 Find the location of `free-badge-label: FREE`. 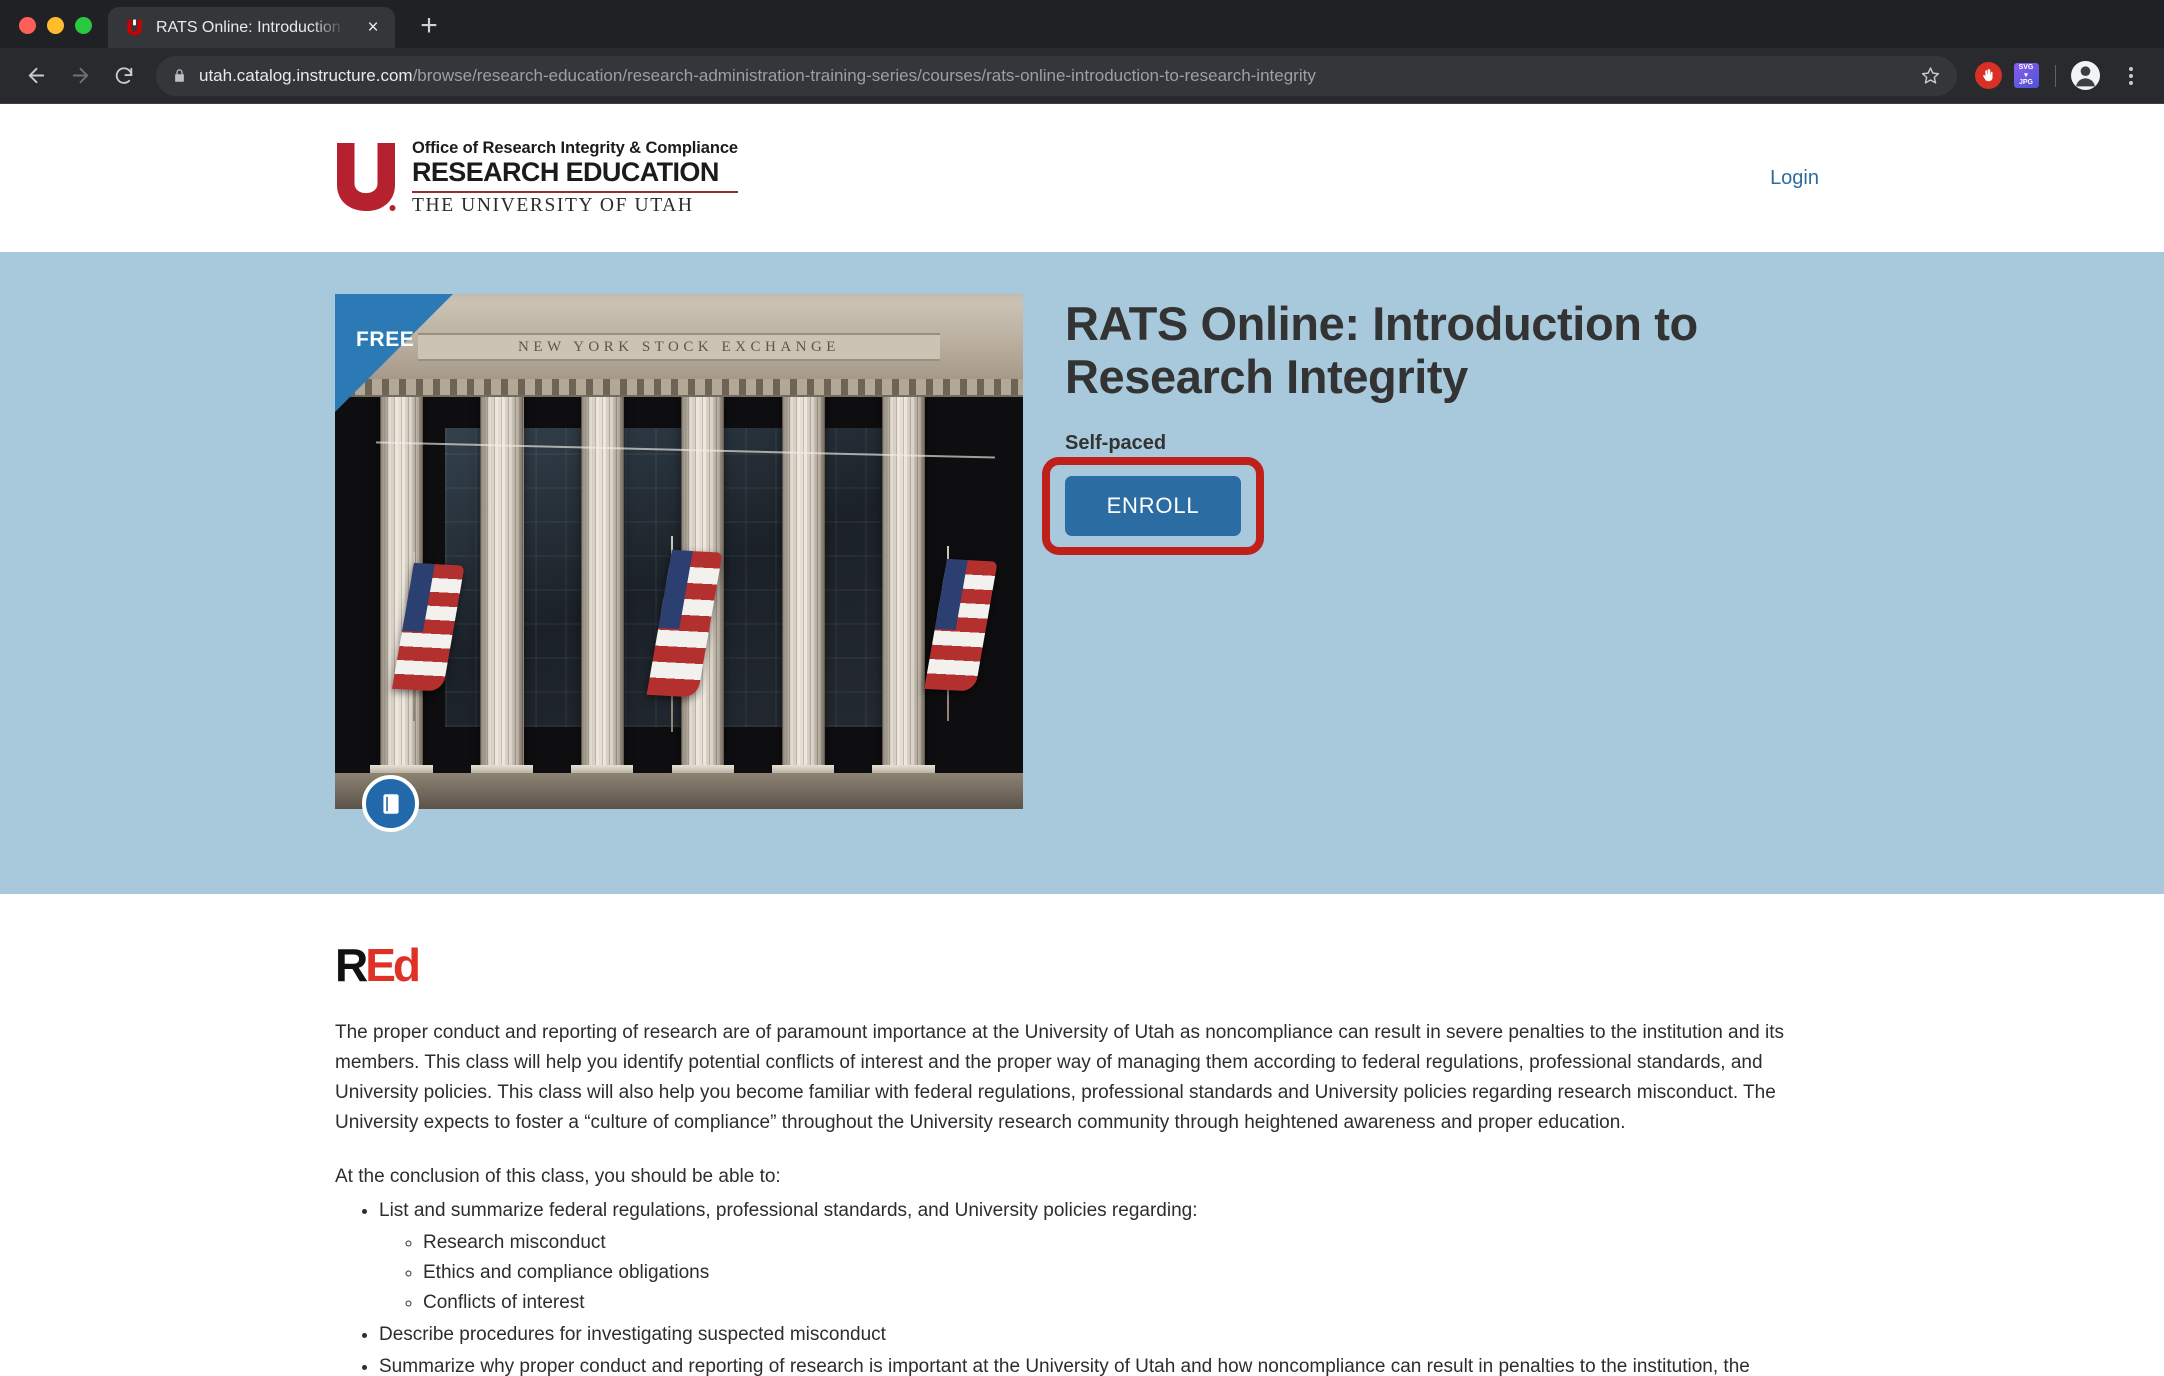

free-badge-label: FREE is located at coordinates (385, 339).